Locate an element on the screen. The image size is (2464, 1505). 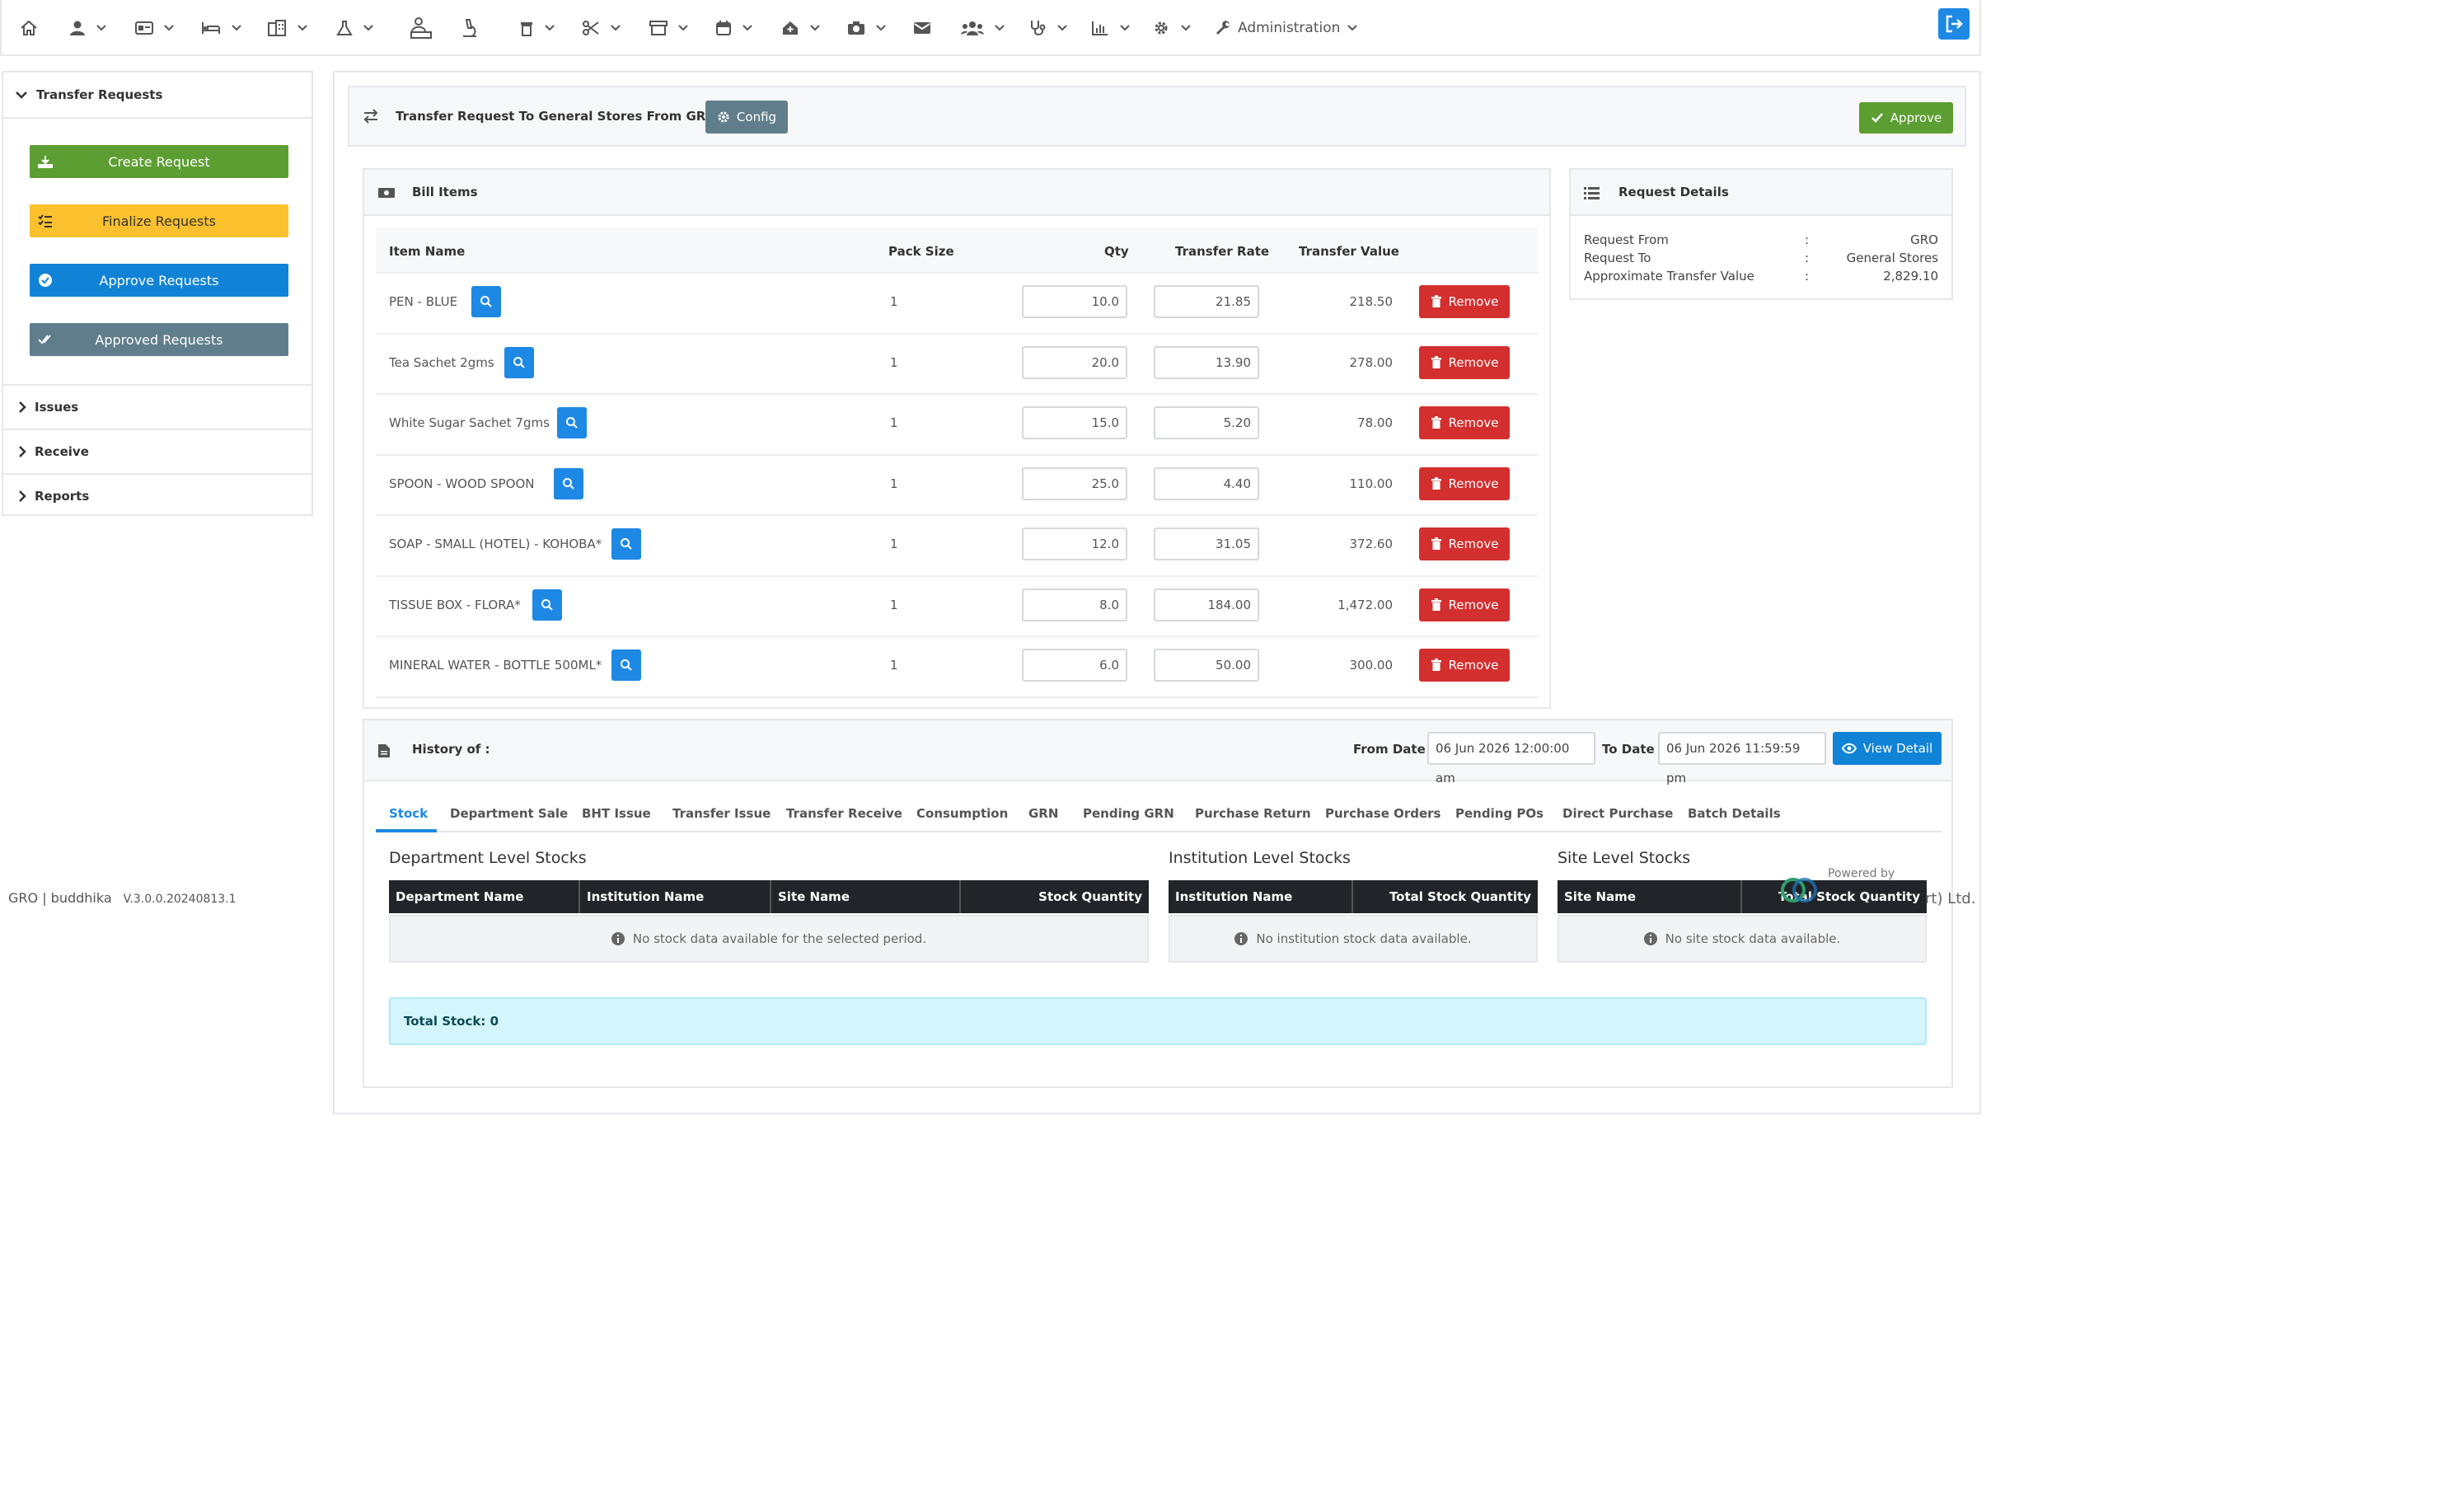
qty-input: 12.0 is located at coordinates (1075, 543).